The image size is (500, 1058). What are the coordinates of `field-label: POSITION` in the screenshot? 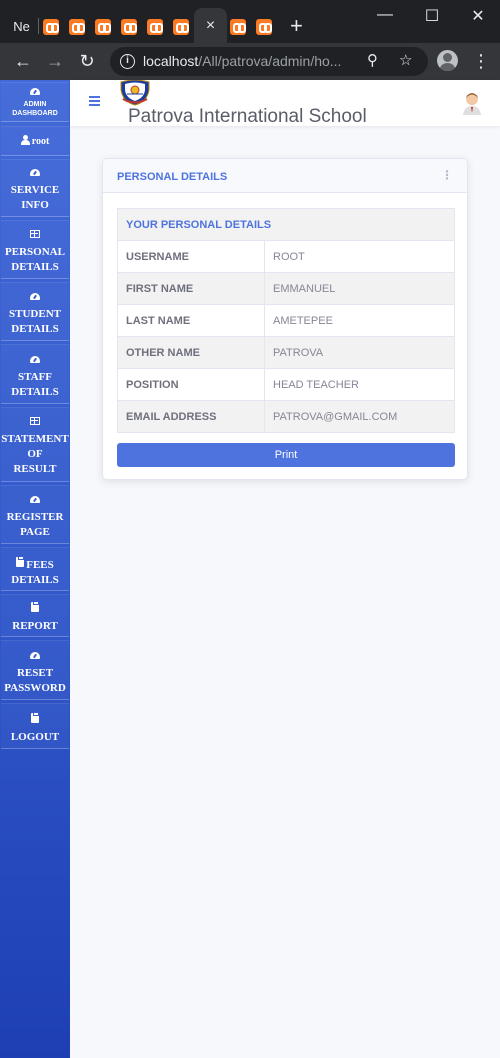 It's located at (191, 384).